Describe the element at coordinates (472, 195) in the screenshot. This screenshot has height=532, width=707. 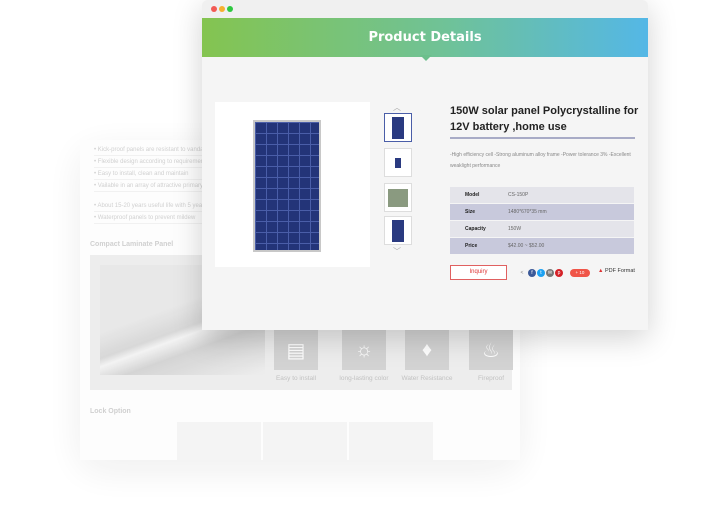
I see `spec-label: Model` at that location.